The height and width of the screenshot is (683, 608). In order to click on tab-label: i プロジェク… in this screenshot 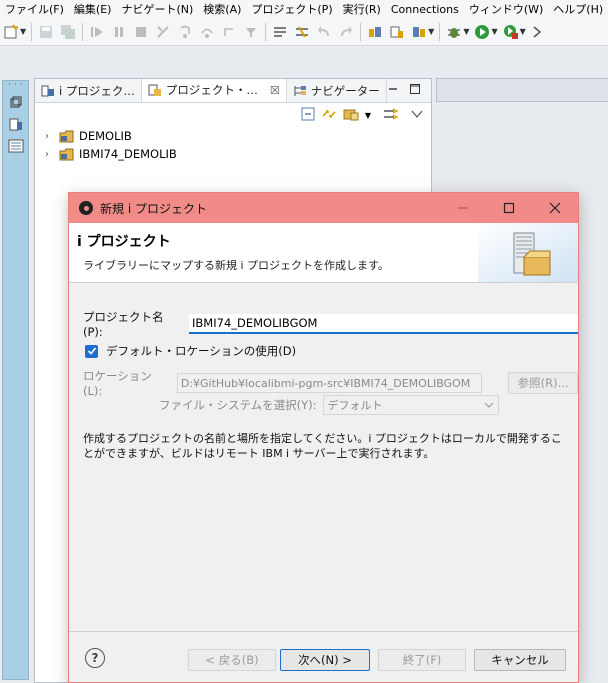, I will do `click(97, 90)`.